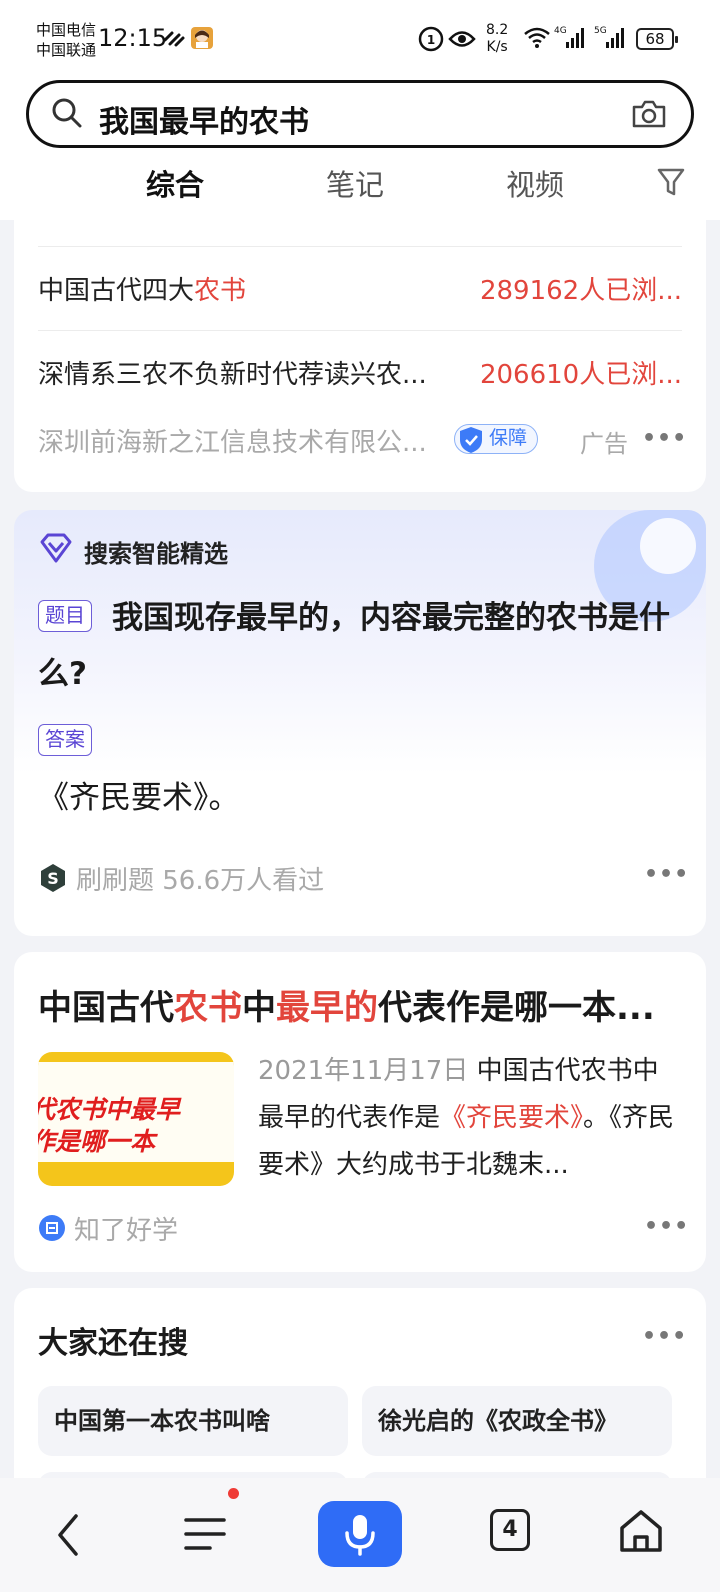 The width and height of the screenshot is (720, 1592). I want to click on guarantee-badge: 保障, so click(496, 439).